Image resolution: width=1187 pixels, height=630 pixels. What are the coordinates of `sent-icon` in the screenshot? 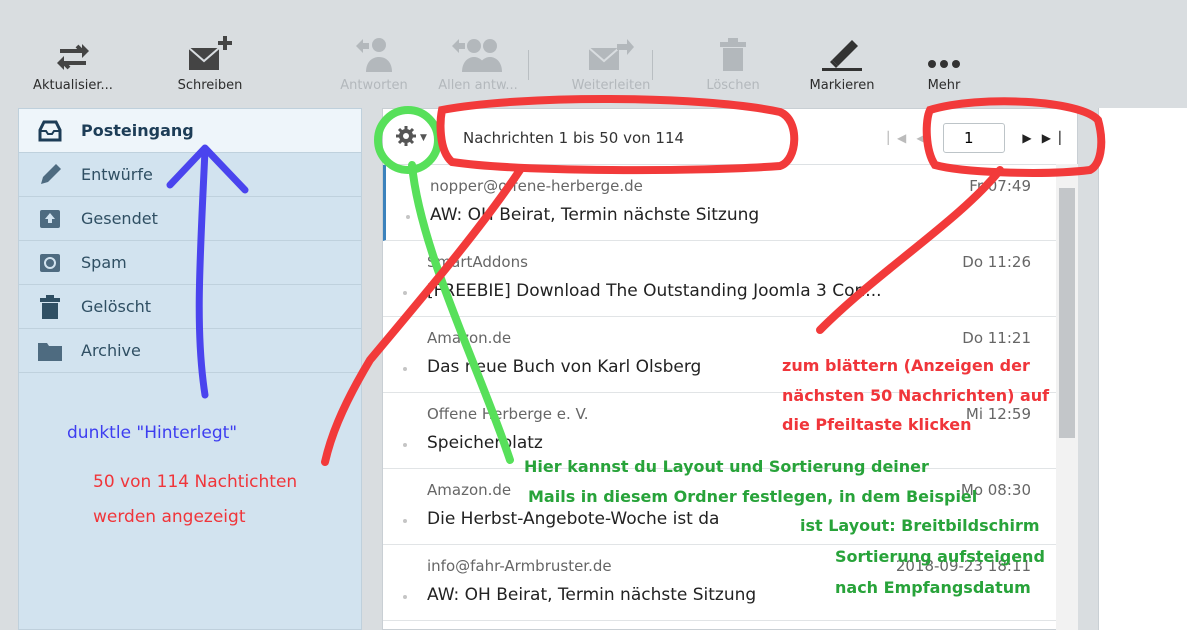 It's located at (50, 219).